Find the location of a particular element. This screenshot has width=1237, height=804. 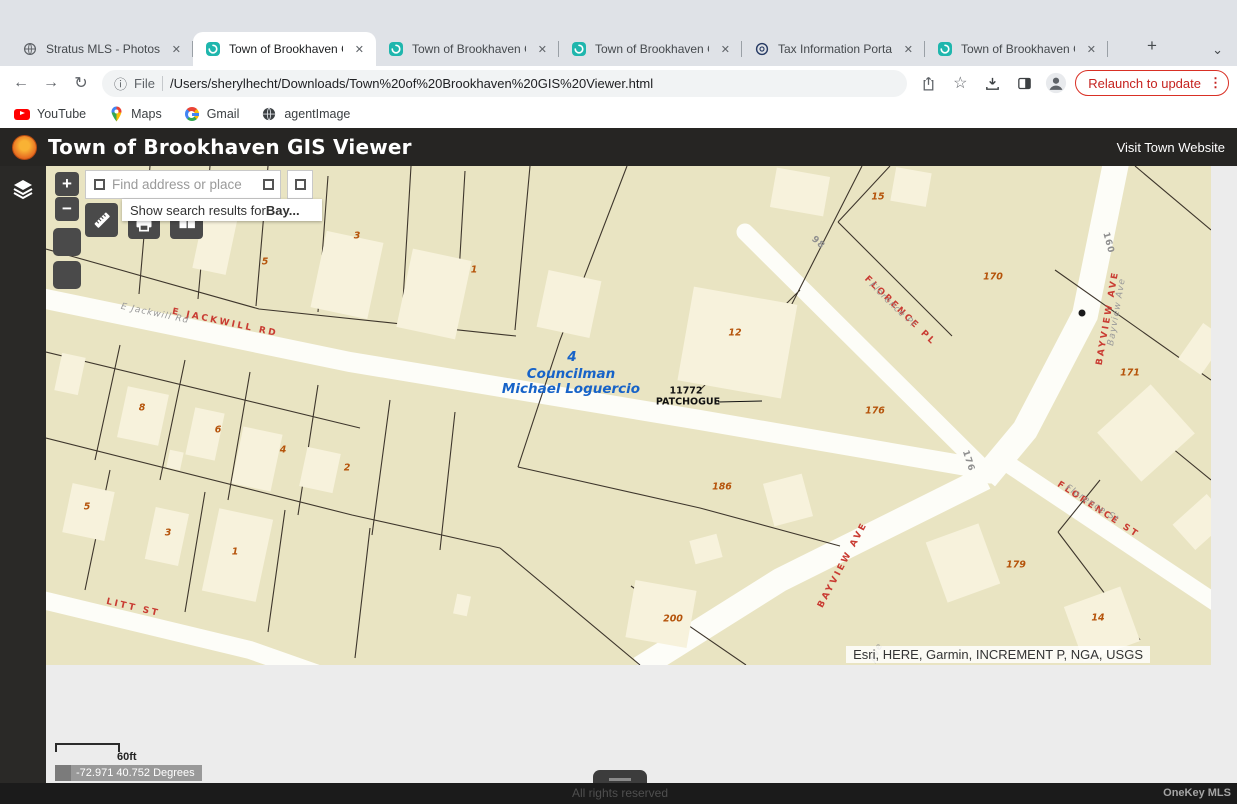

scale-bar: 60ft is located at coordinates (96, 753).